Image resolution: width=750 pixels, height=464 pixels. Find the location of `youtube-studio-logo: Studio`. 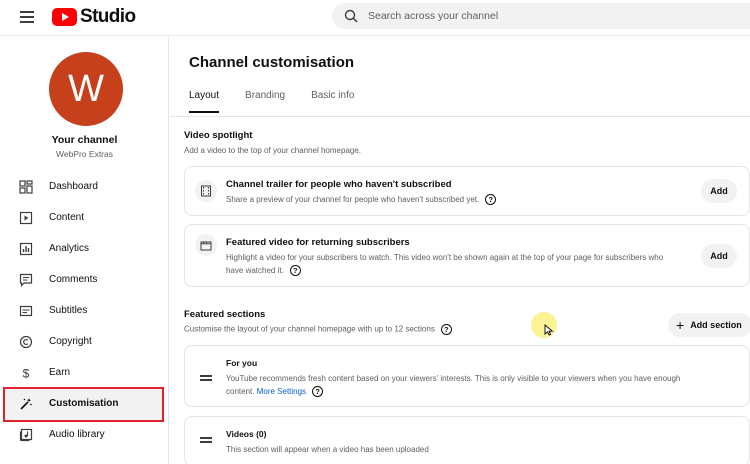

youtube-studio-logo: Studio is located at coordinates (94, 17).